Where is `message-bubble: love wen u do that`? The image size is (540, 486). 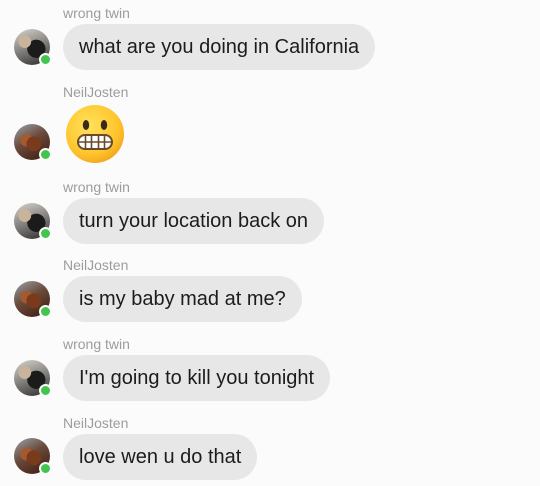 message-bubble: love wen u do that is located at coordinates (160, 457).